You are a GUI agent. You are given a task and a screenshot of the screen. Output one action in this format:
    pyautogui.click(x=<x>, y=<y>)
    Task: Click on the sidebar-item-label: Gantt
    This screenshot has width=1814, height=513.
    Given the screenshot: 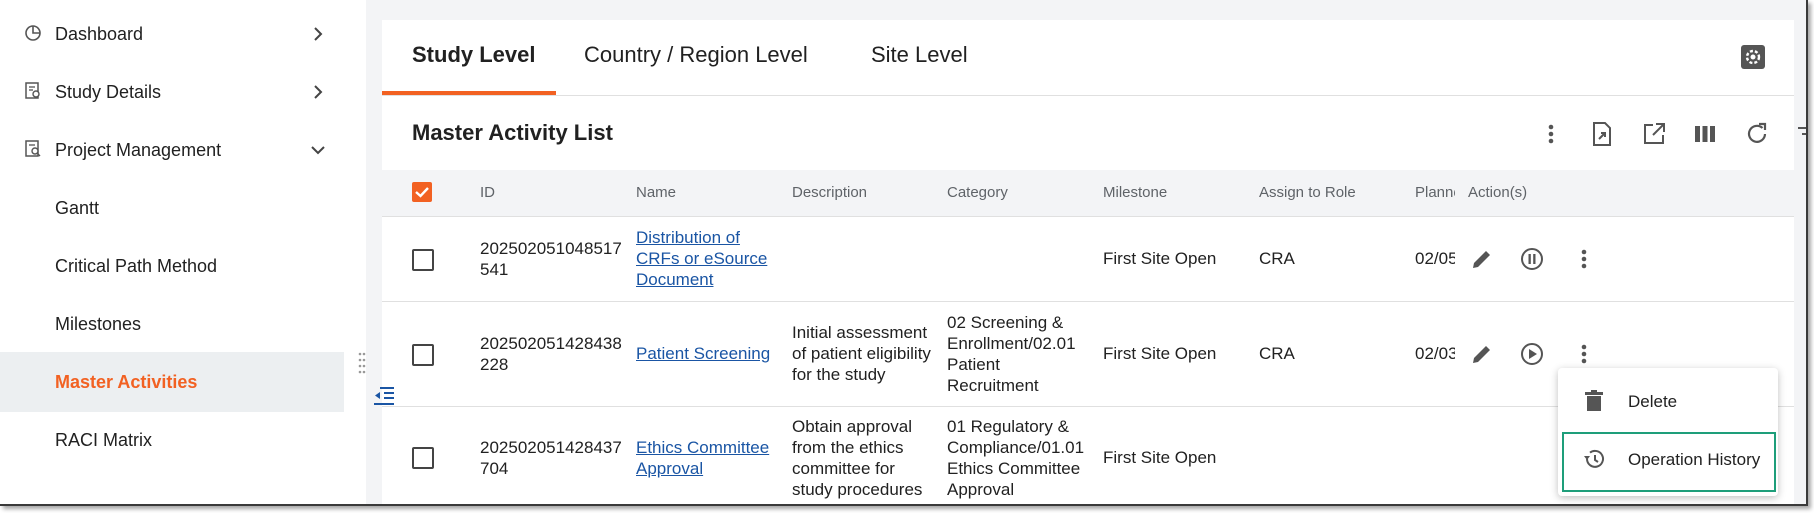 What is the action you would take?
    pyautogui.click(x=77, y=207)
    